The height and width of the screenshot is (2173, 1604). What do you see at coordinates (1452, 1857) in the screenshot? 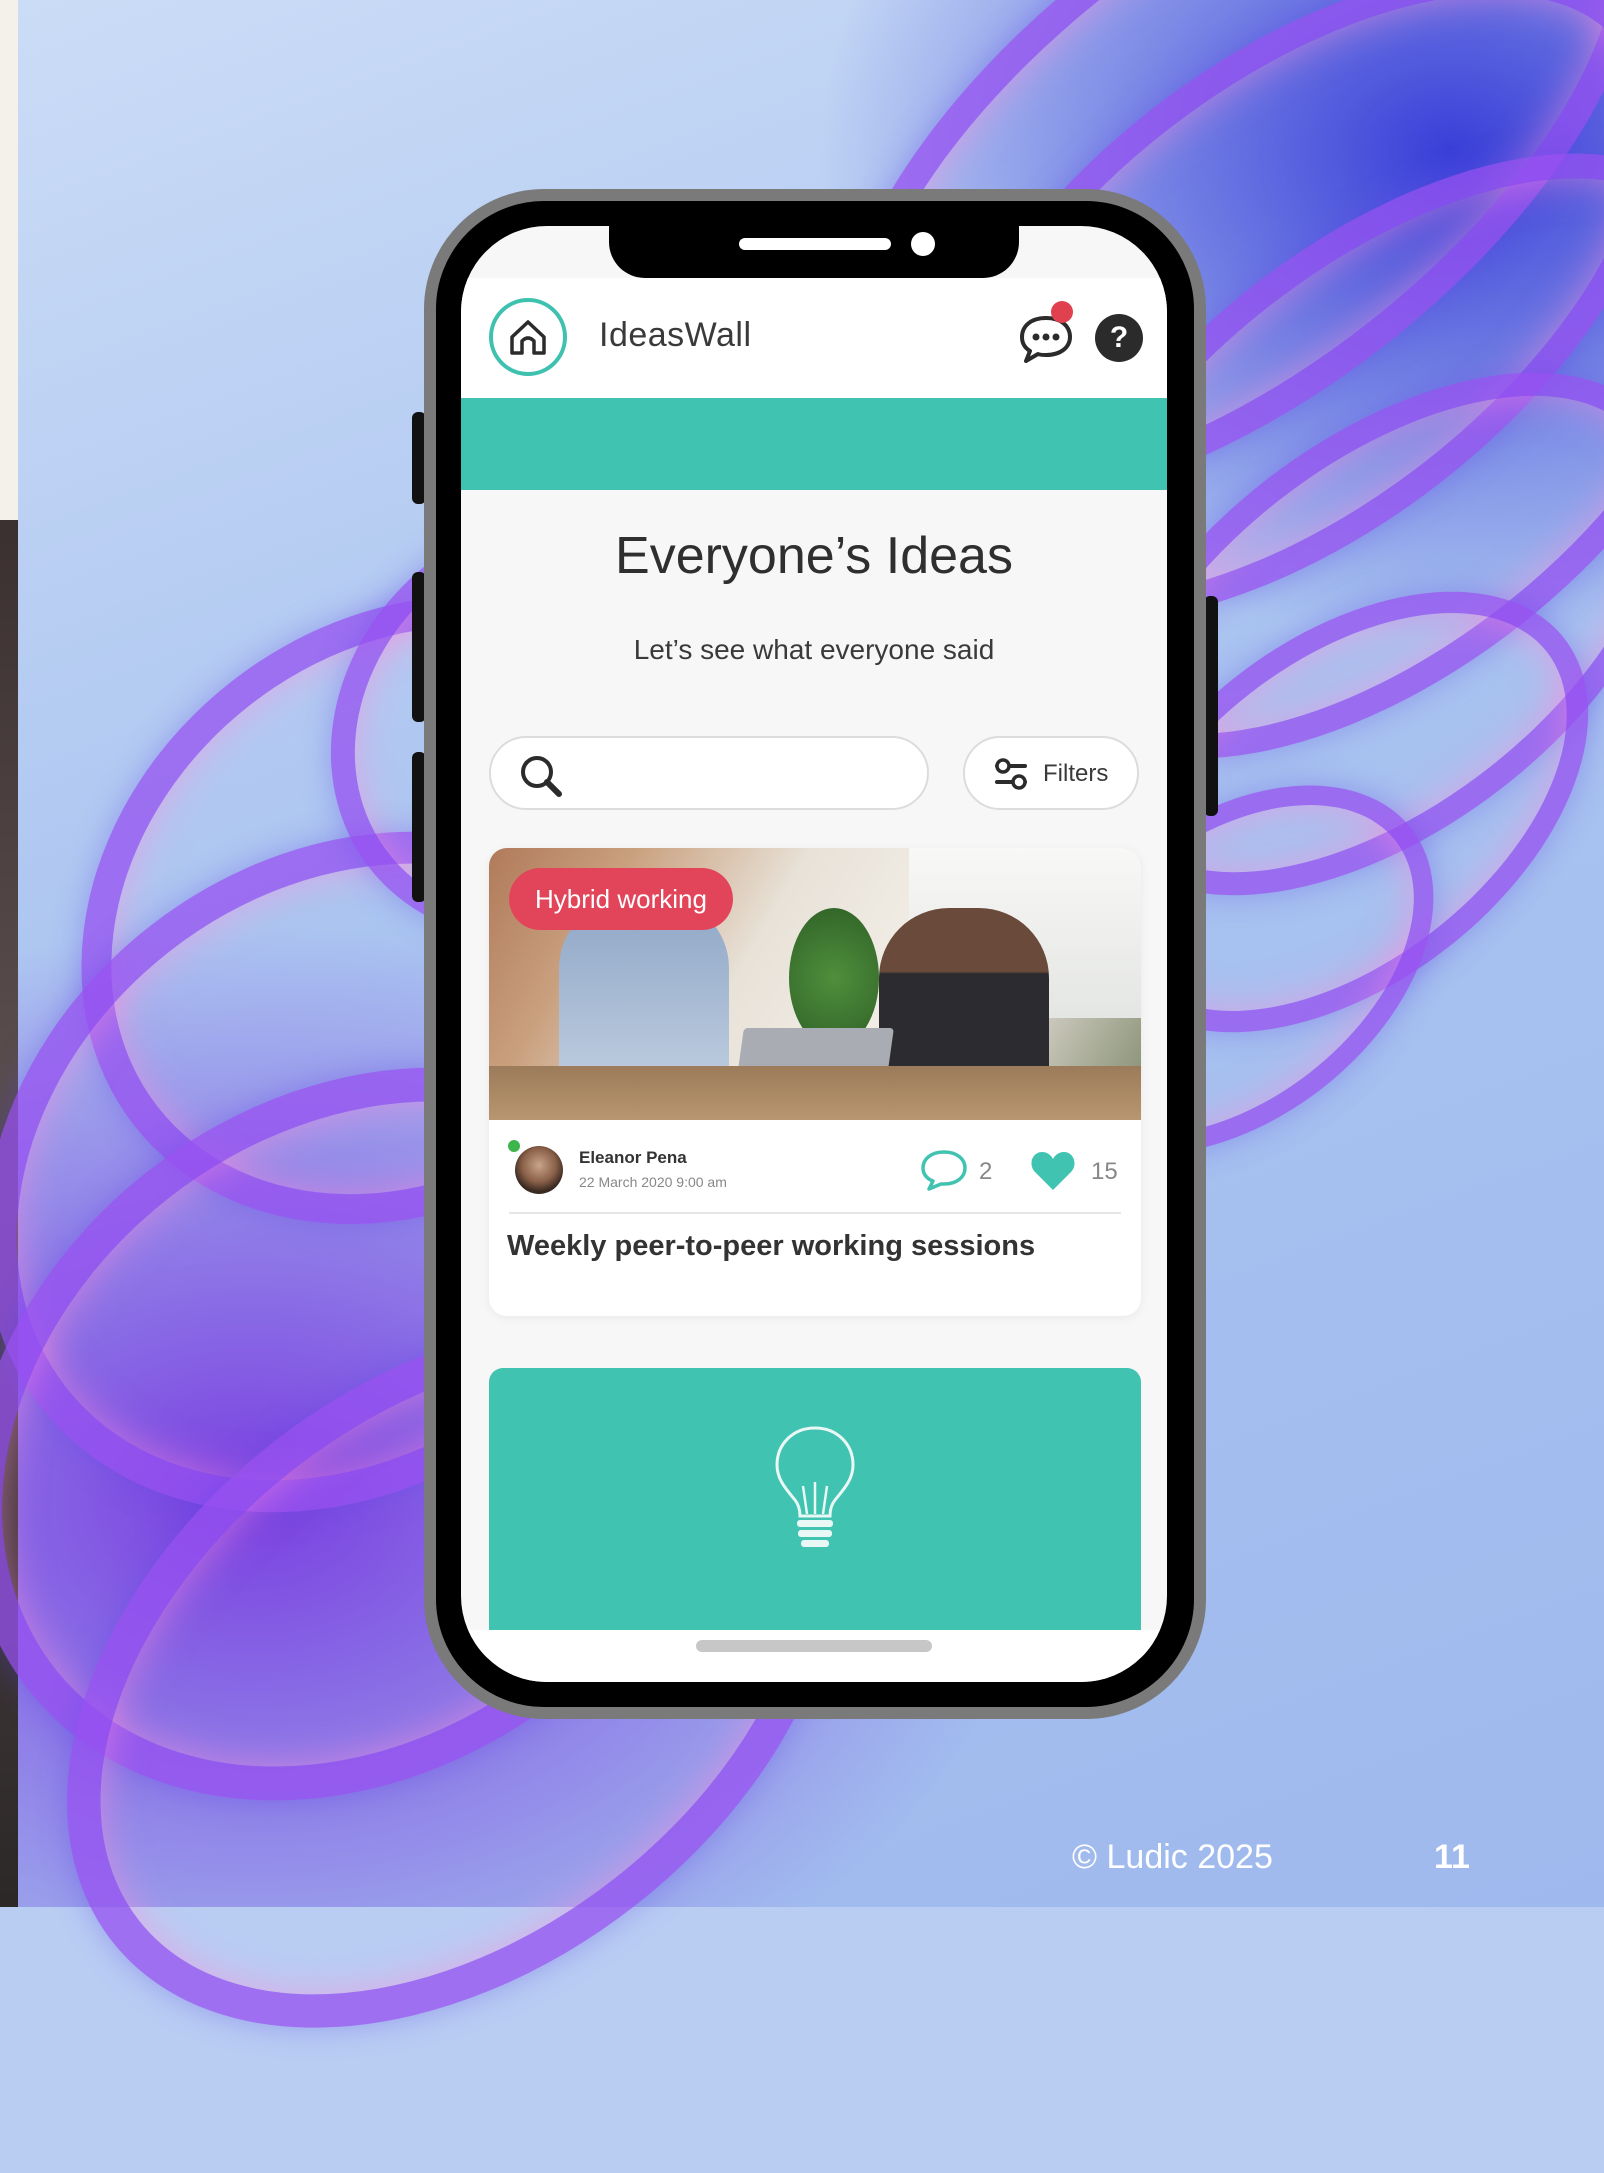
I see `slide-page-number: 11` at bounding box center [1452, 1857].